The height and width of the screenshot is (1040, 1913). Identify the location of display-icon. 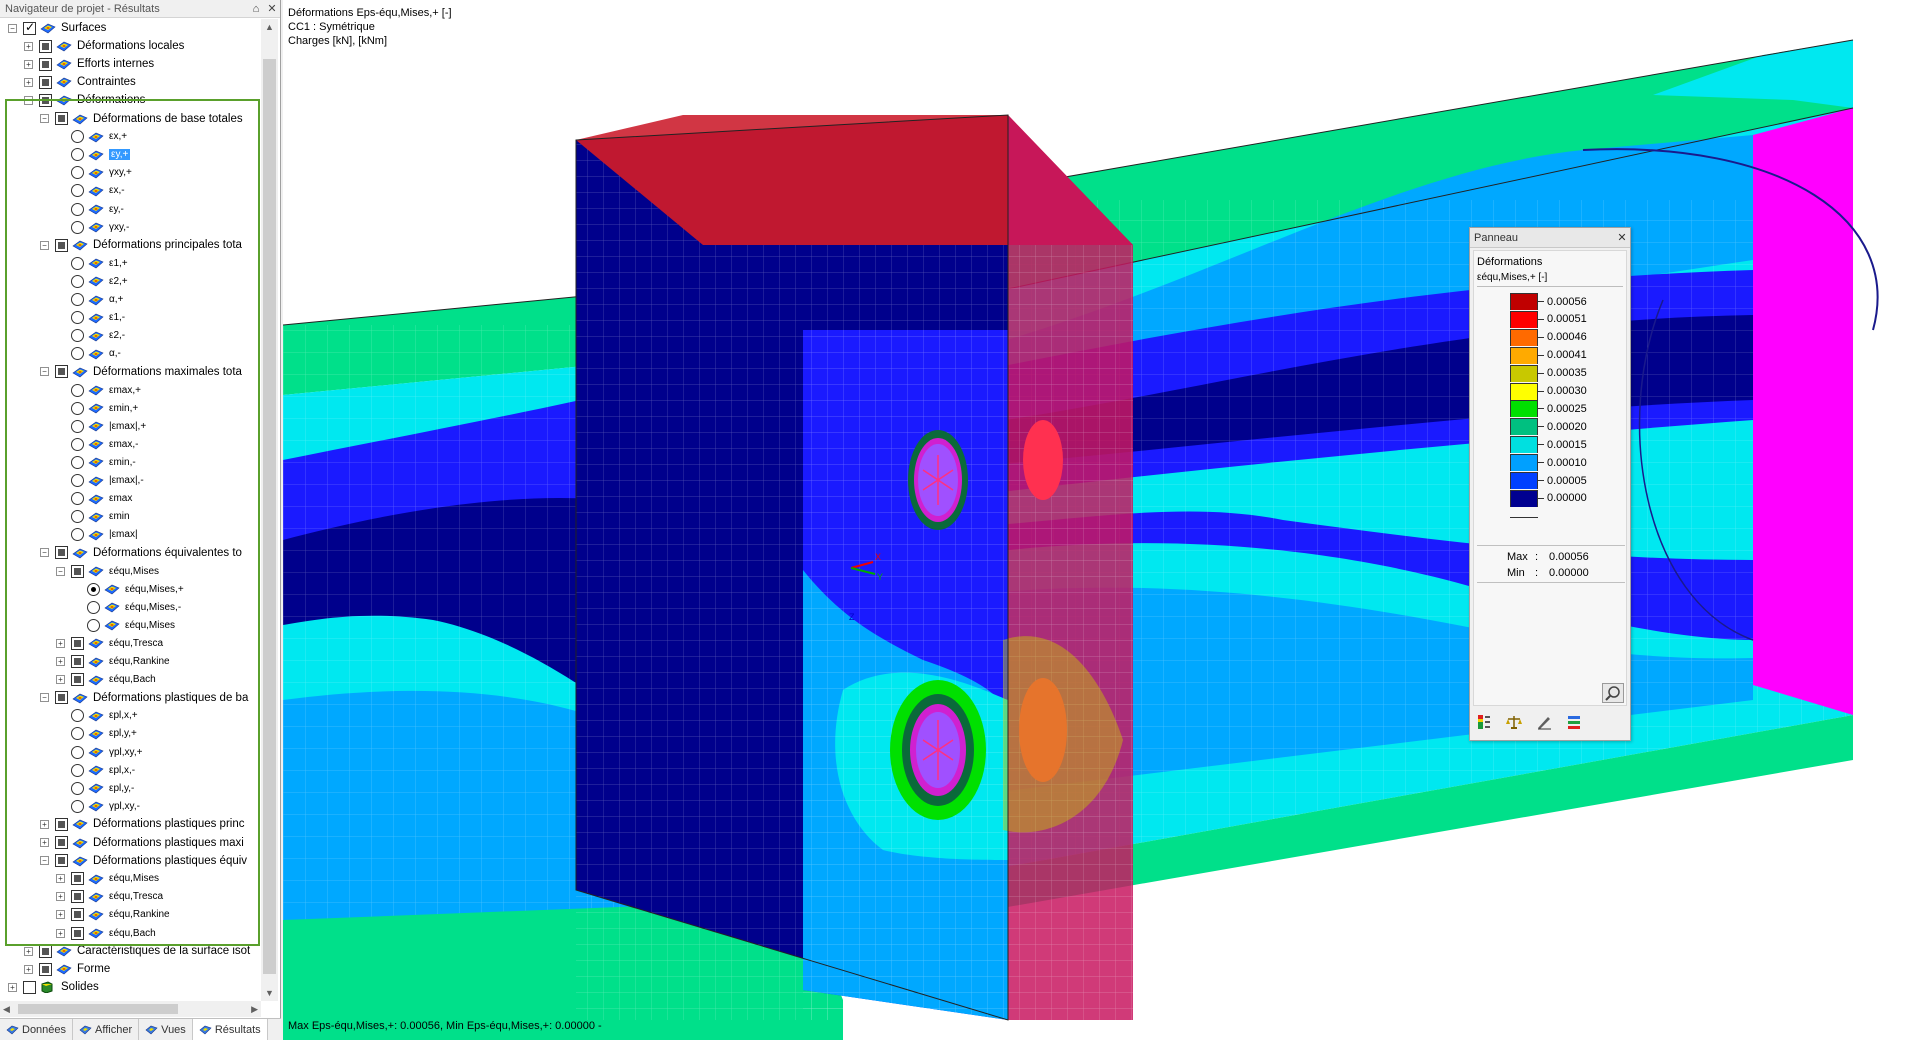
(85, 1029).